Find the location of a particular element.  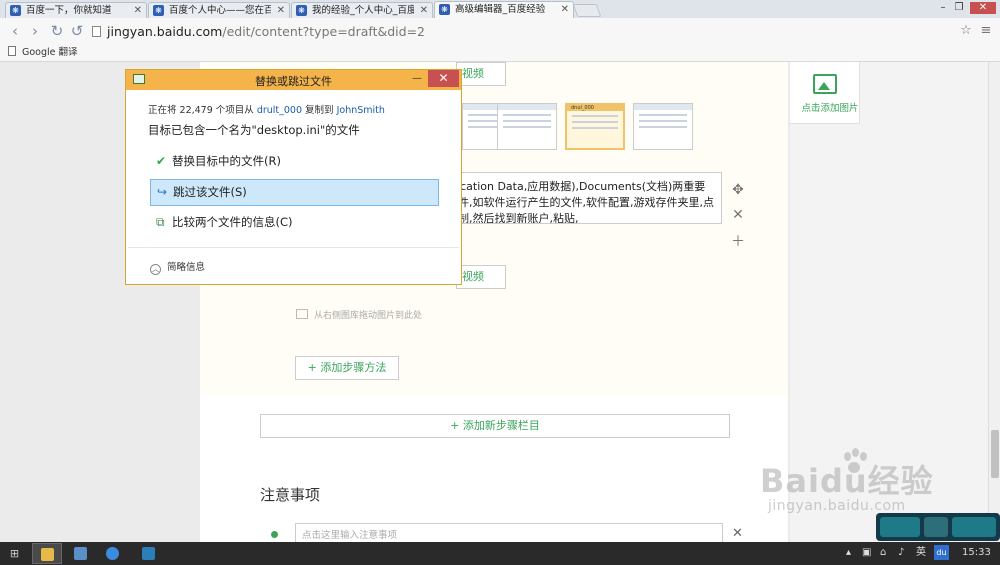

page-icon is located at coordinates (96, 31).